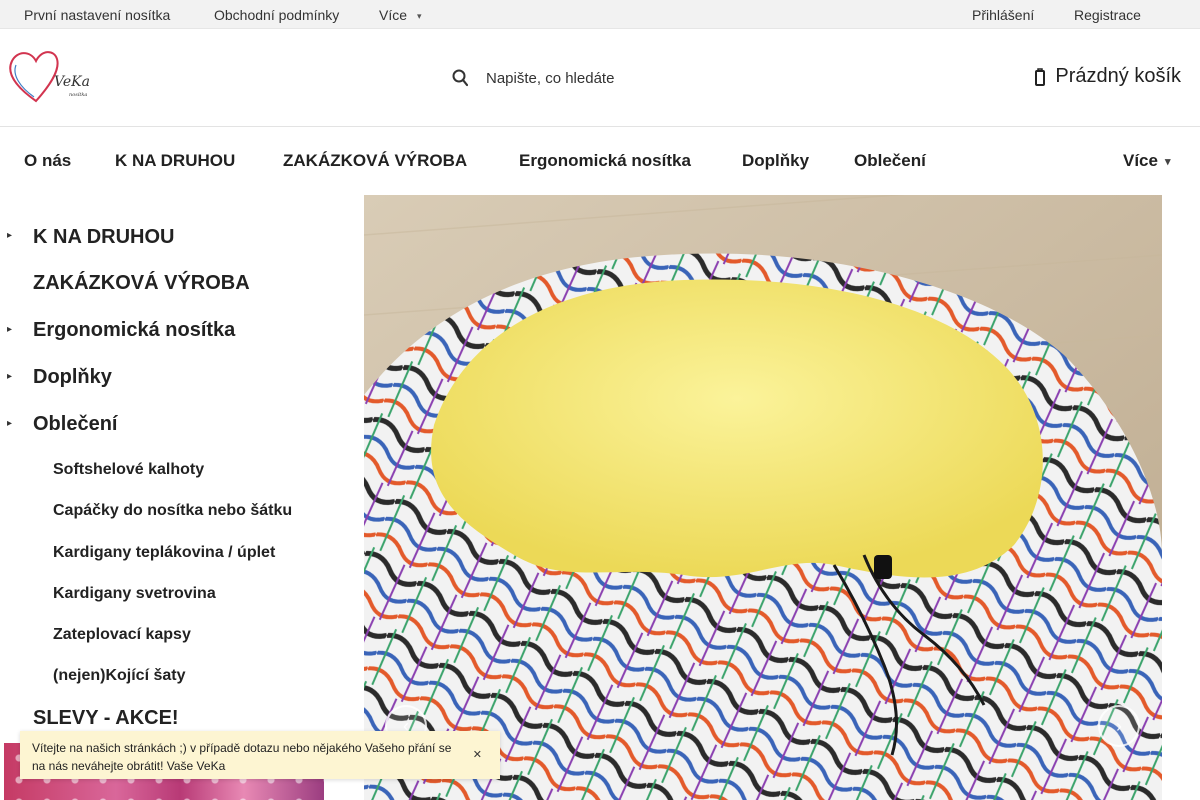 Image resolution: width=1200 pixels, height=800 pixels. What do you see at coordinates (636, 78) in the screenshot?
I see `search-input` at bounding box center [636, 78].